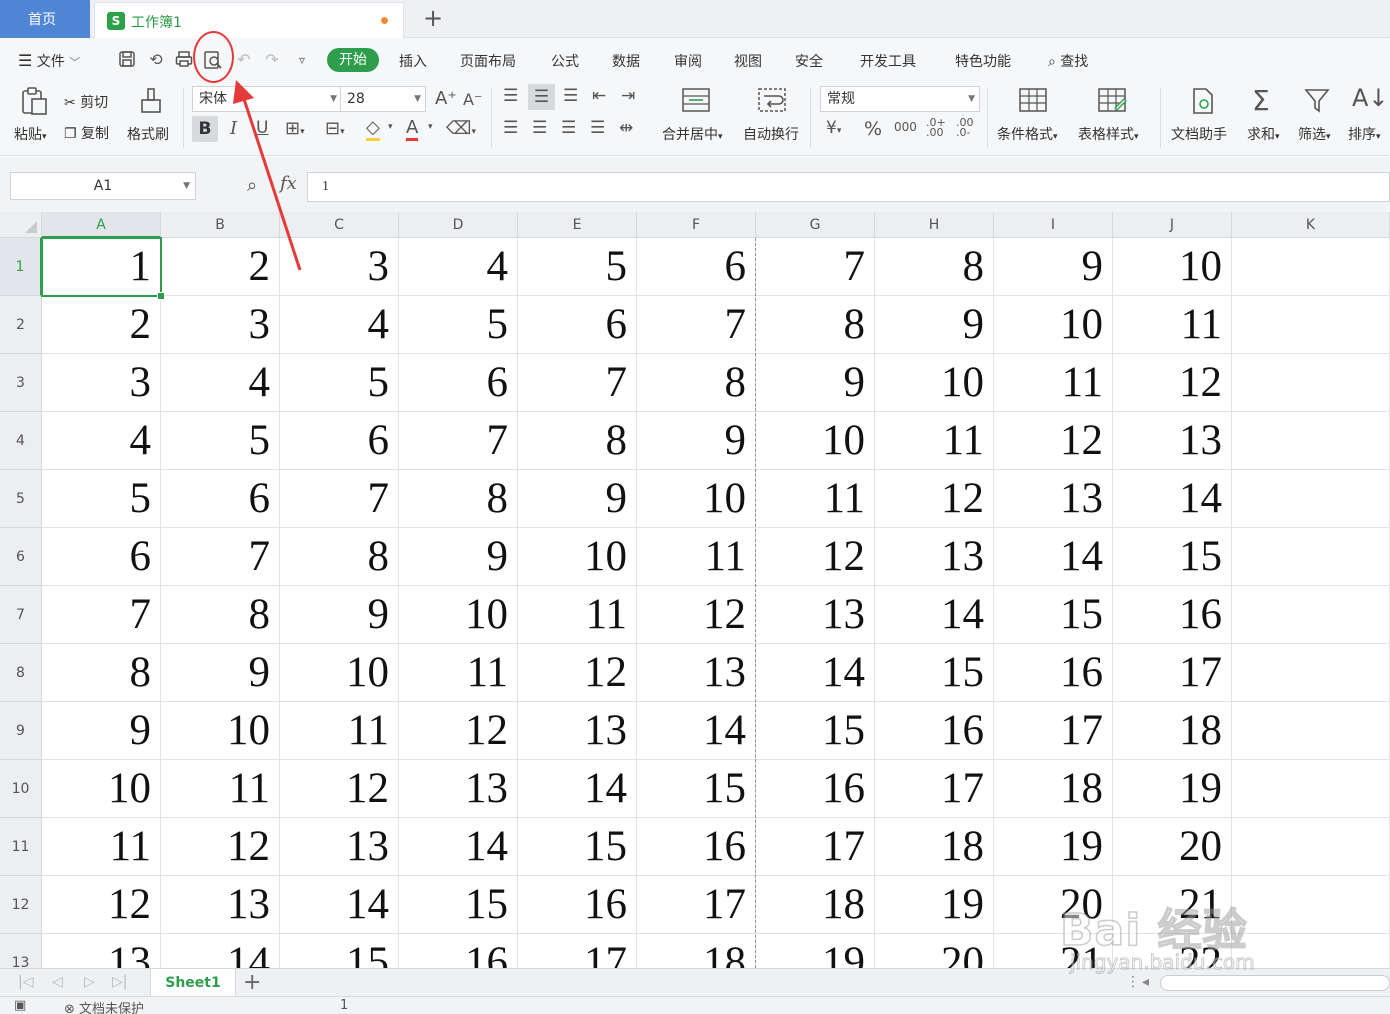 The width and height of the screenshot is (1390, 1014). Describe the element at coordinates (965, 127) in the screenshot. I see `decrease-decimal-icon: .00.0-` at that location.